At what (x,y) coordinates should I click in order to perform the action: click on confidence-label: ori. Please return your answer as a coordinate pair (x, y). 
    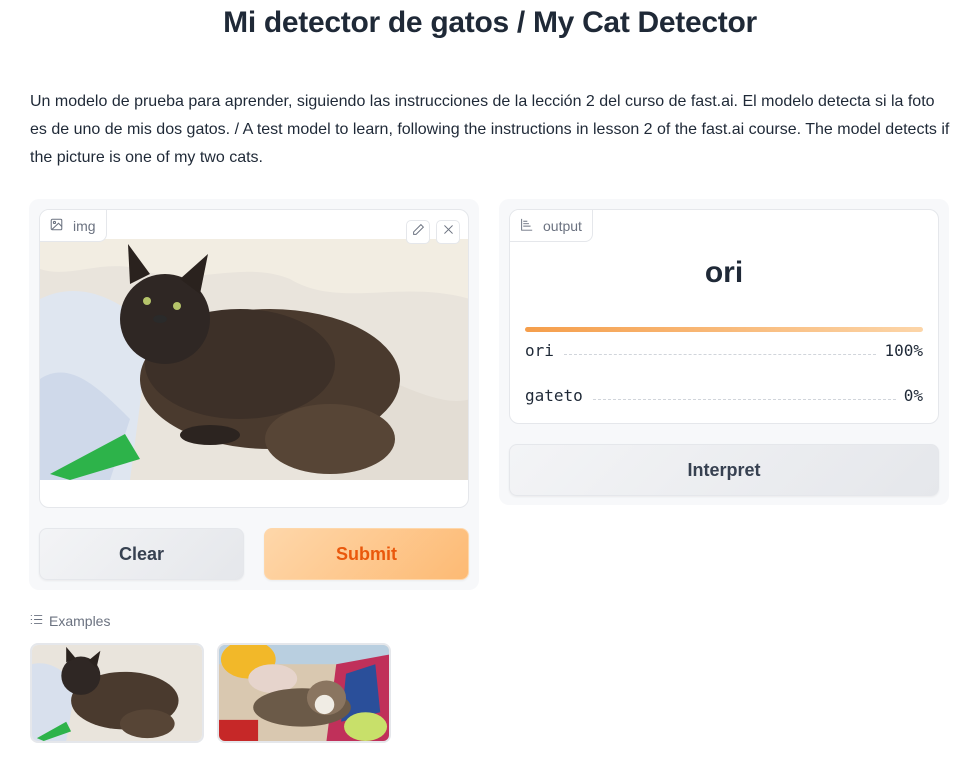
    Looking at the image, I should click on (539, 350).